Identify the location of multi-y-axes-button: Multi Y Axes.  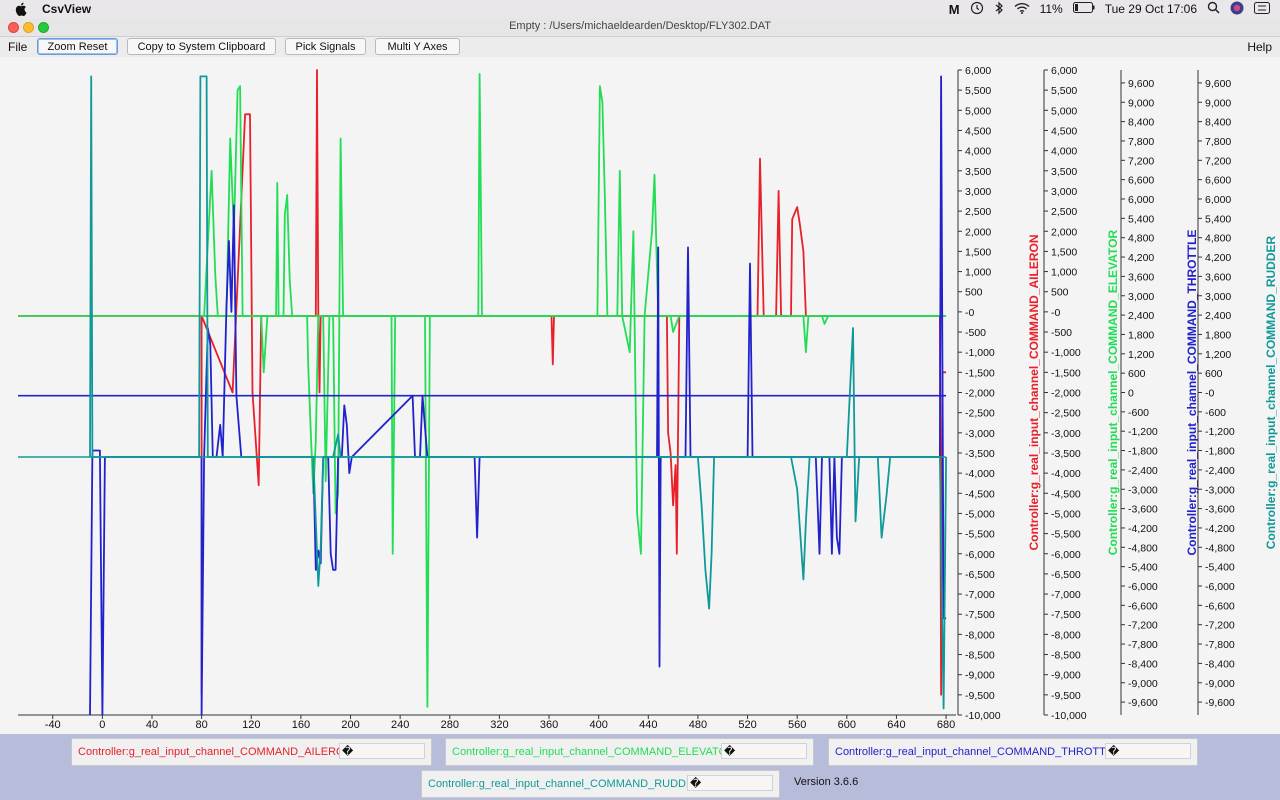
(417, 46).